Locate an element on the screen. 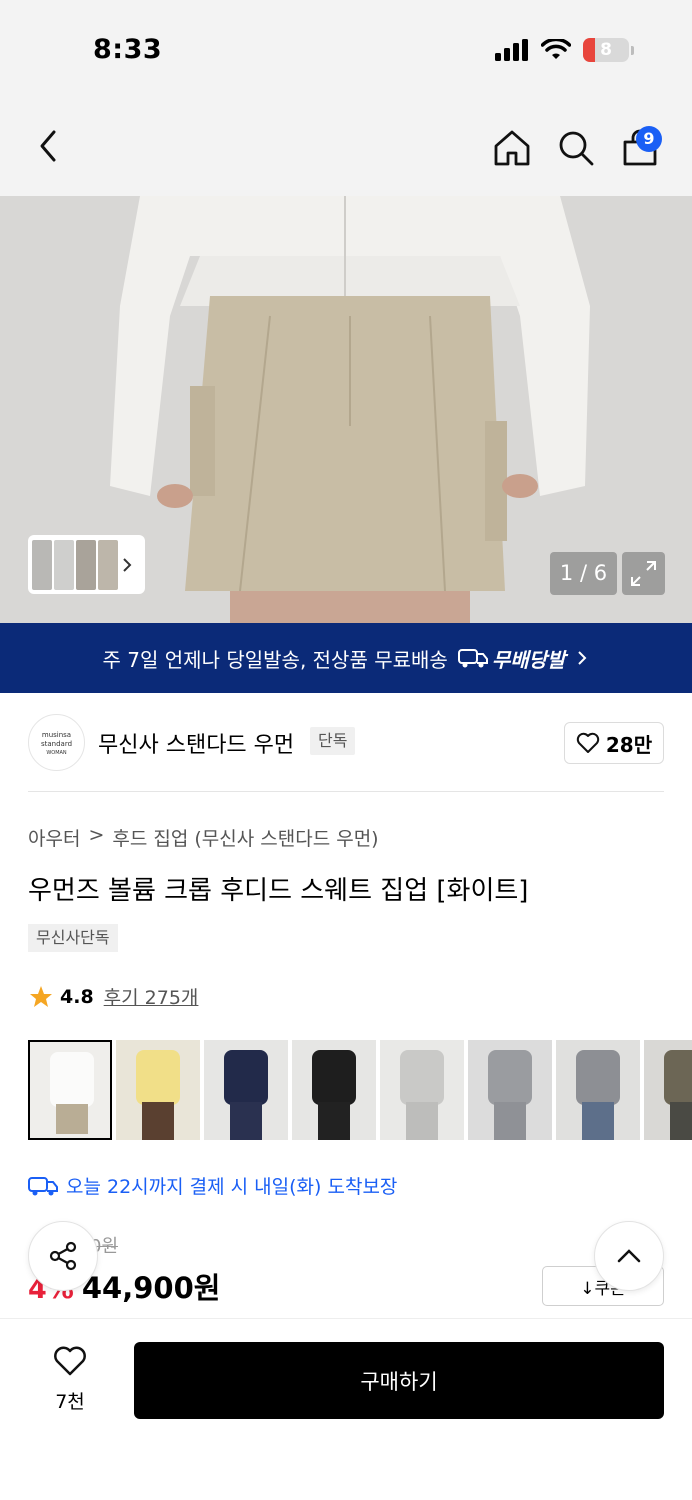 The height and width of the screenshot is (1500, 692). reviews-link: 후기 275개 is located at coordinates (151, 996).